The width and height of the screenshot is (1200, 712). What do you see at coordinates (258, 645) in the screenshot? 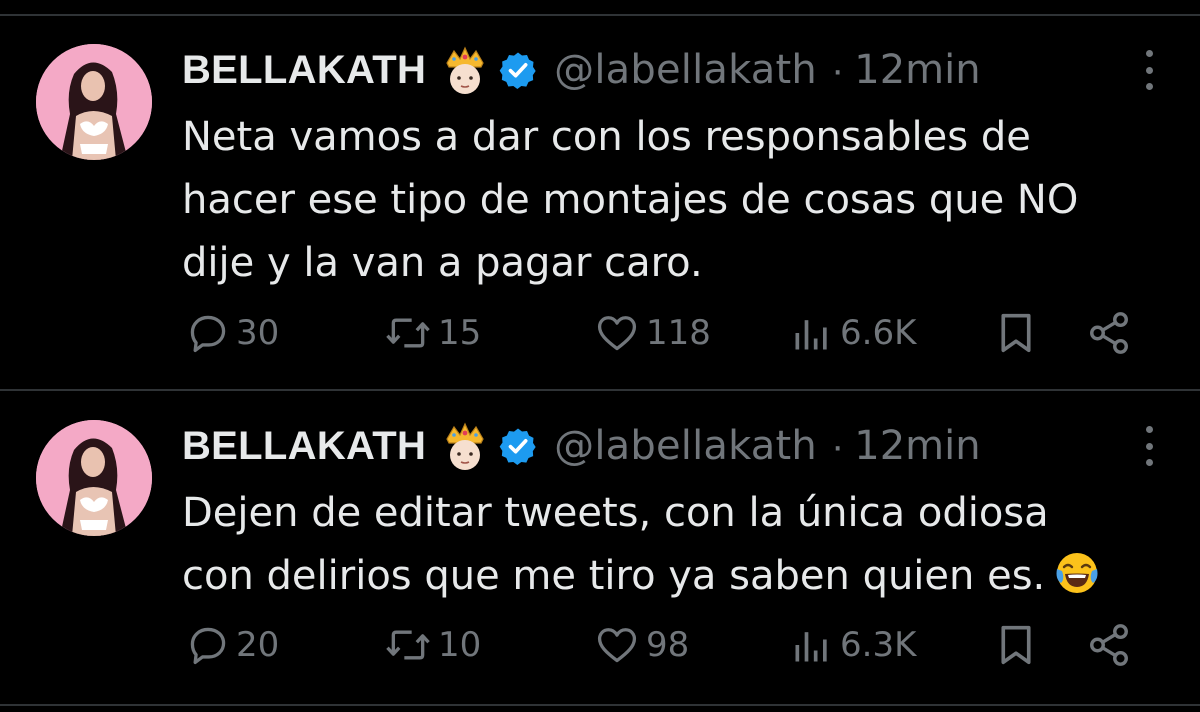
I see `reply-count: 20` at bounding box center [258, 645].